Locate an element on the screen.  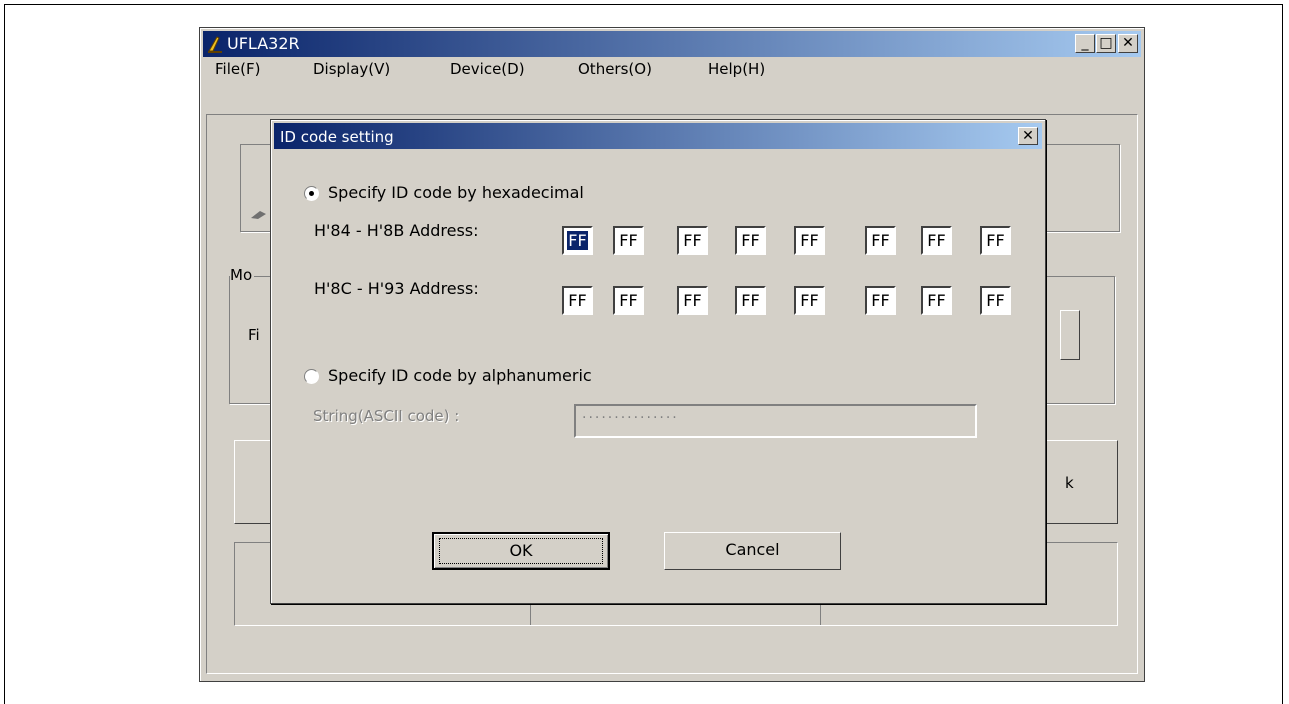
hex-field-8a: FF is located at coordinates (936, 240).